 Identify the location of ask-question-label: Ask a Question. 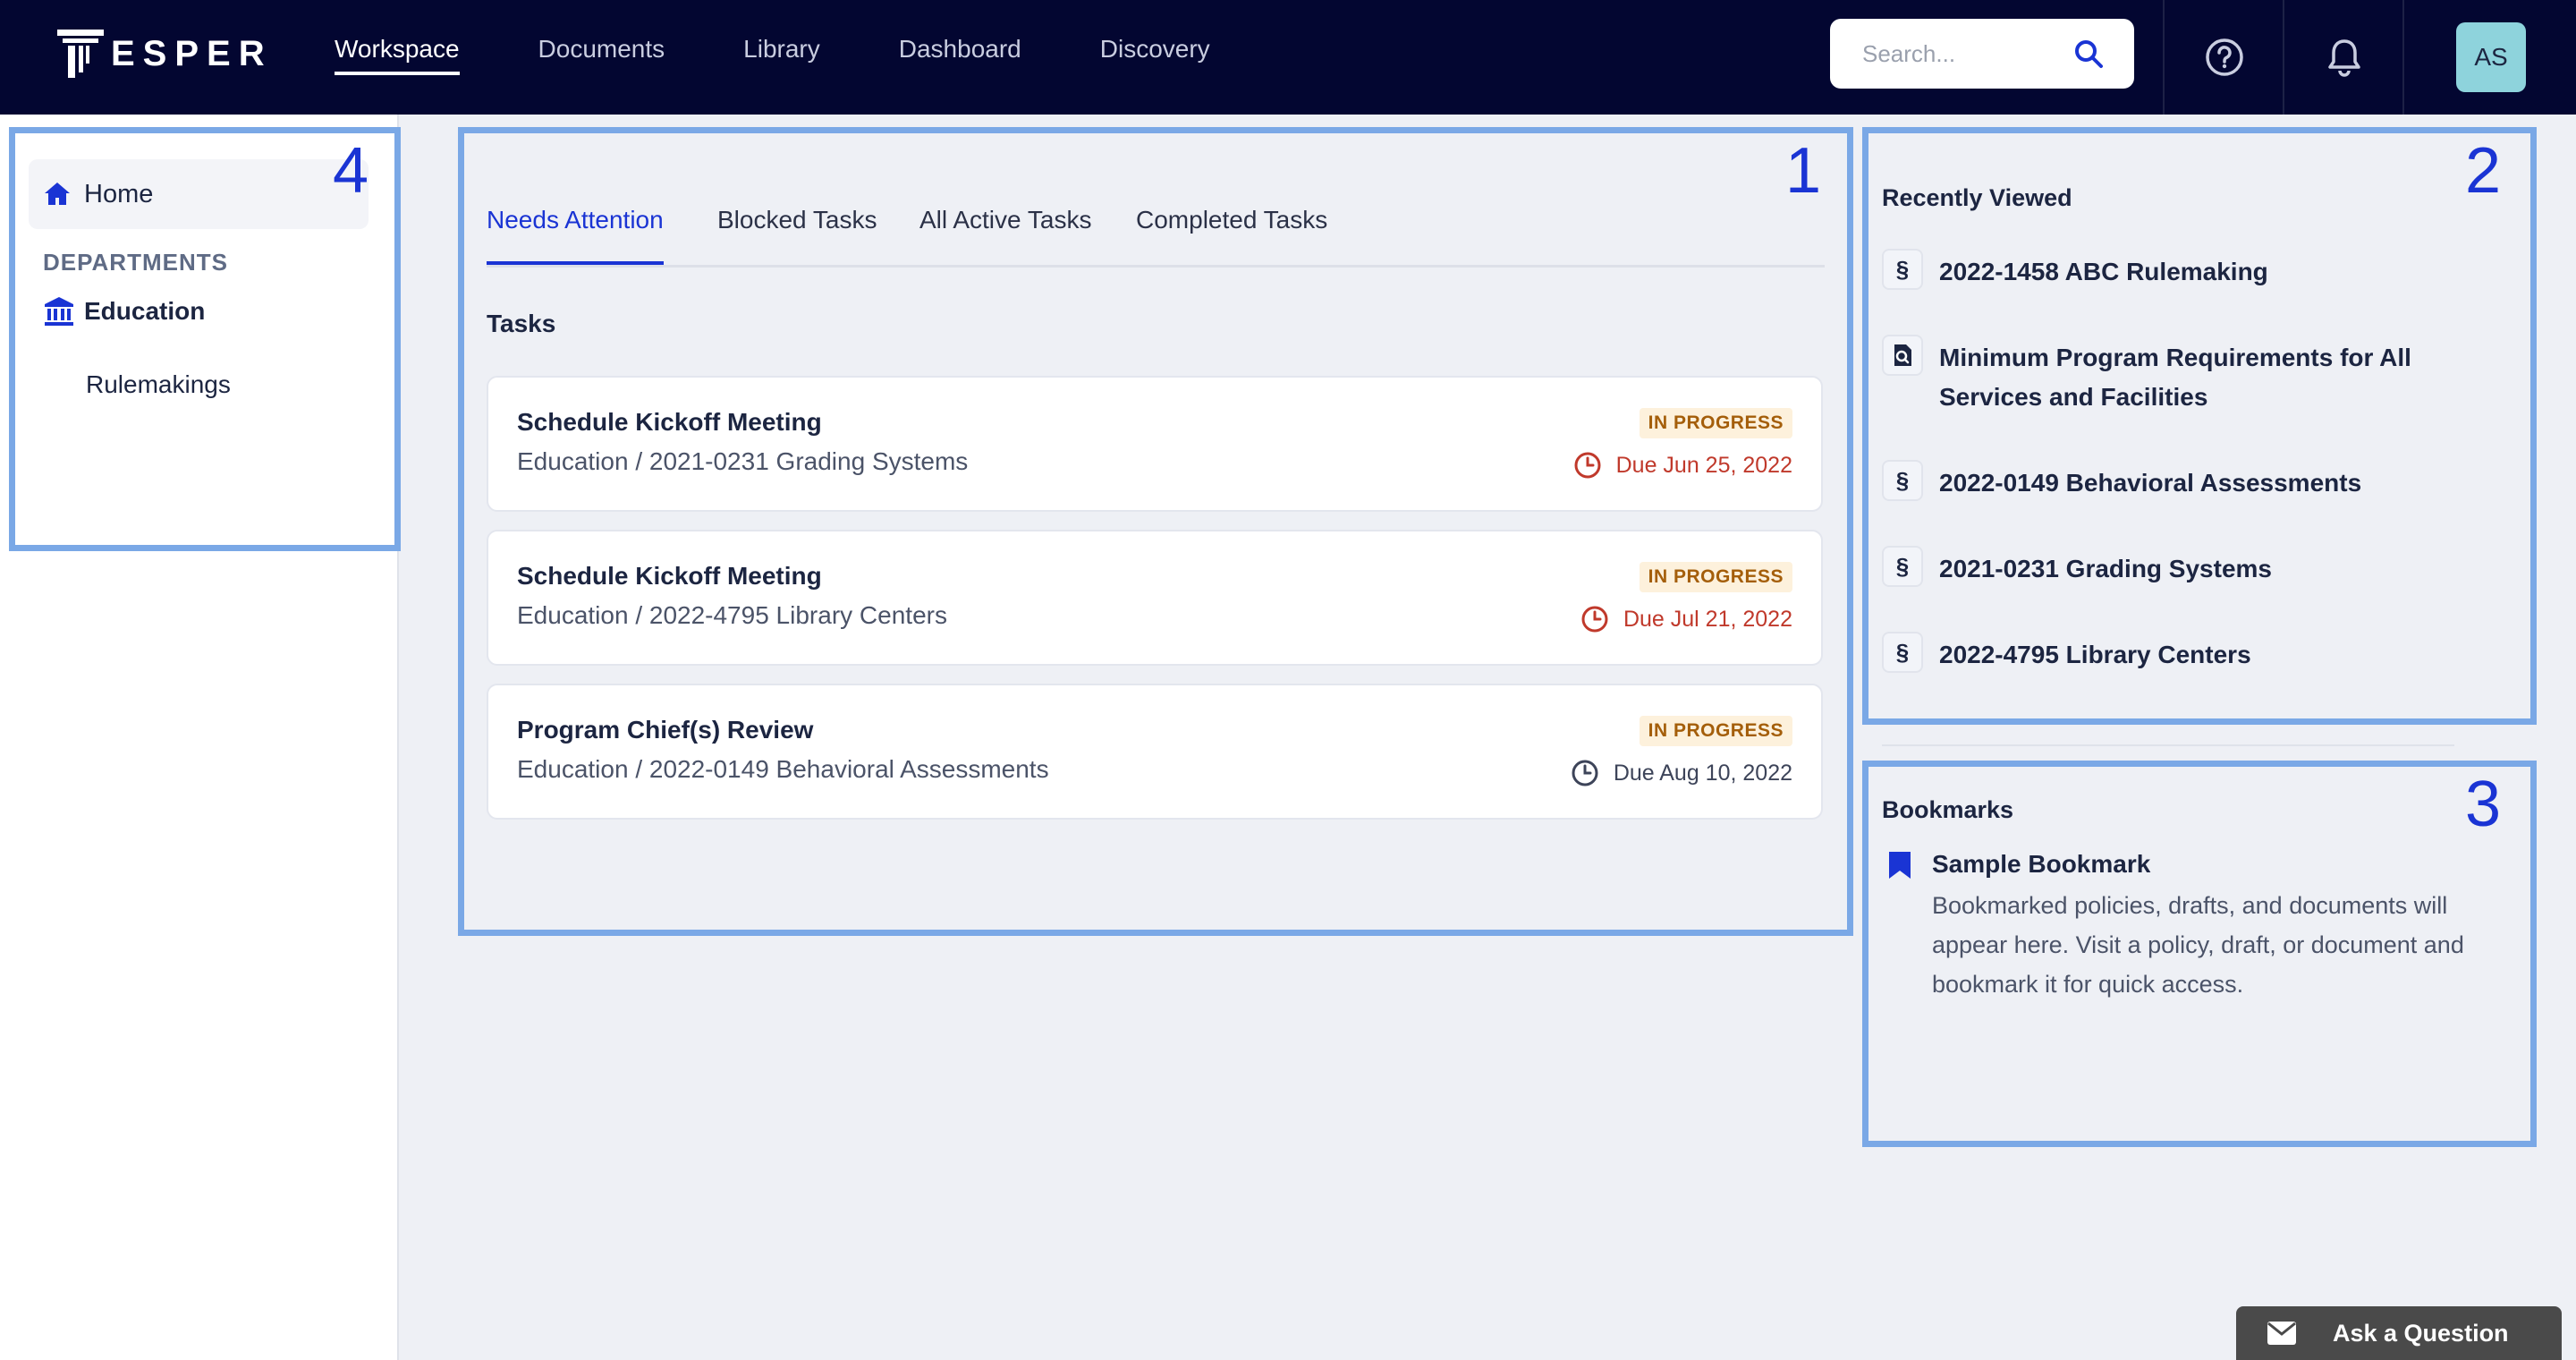
(2421, 1333).